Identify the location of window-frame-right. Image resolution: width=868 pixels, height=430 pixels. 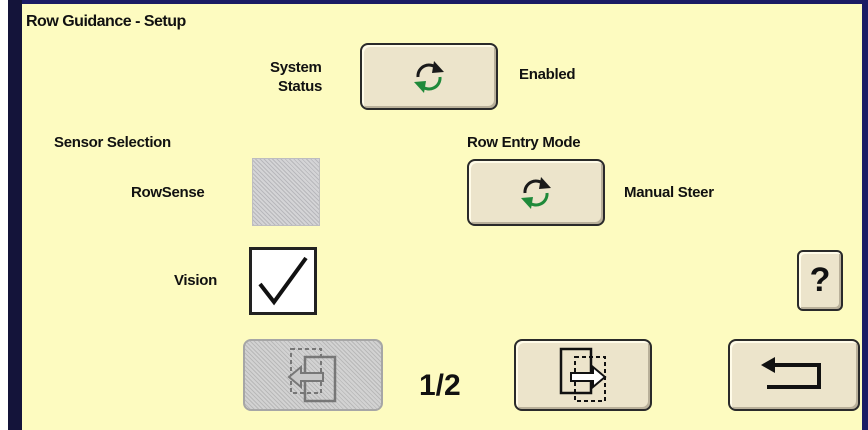
(865, 217).